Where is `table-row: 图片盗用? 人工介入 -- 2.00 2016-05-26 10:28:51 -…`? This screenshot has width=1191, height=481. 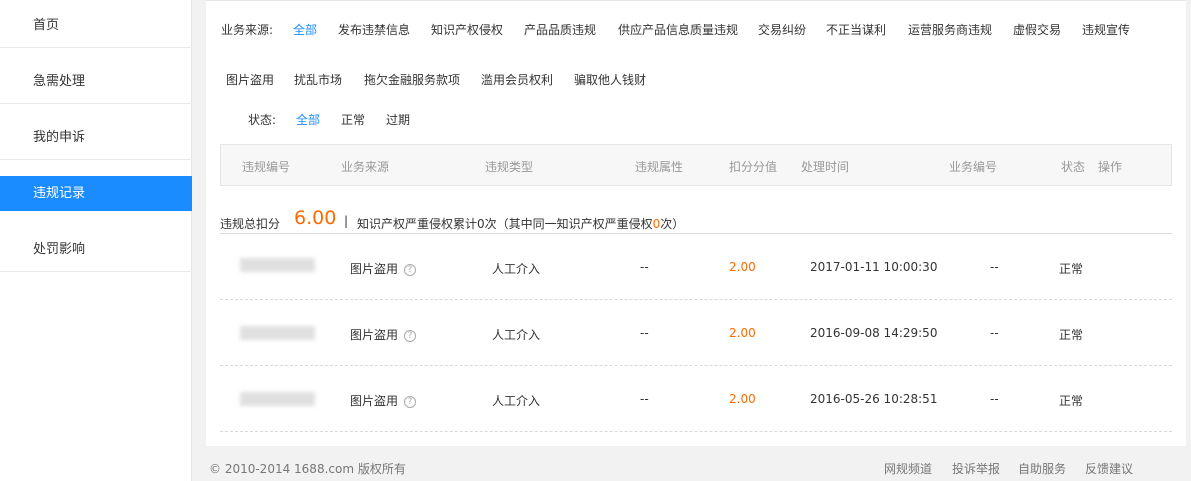
table-row: 图片盗用? 人工介入 -- 2.00 2016-05-26 10:28:51 -… is located at coordinates (696, 399).